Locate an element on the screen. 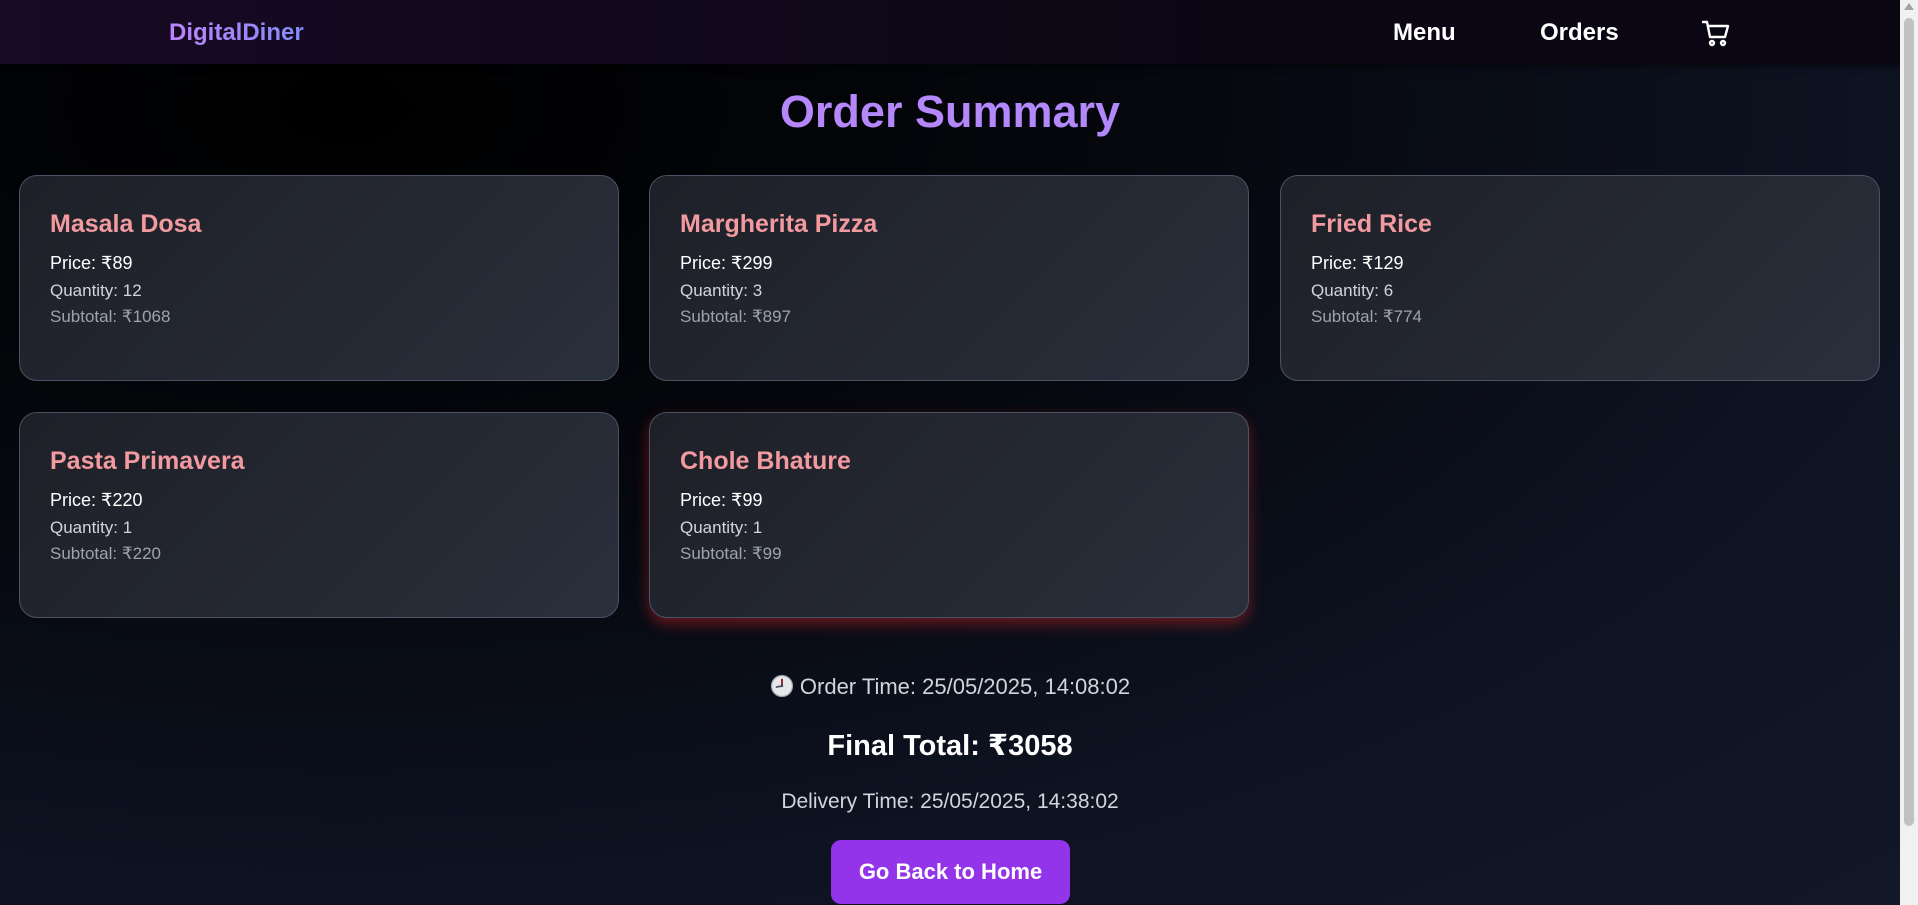 This screenshot has height=905, width=1918. cart-icon is located at coordinates (1716, 33).